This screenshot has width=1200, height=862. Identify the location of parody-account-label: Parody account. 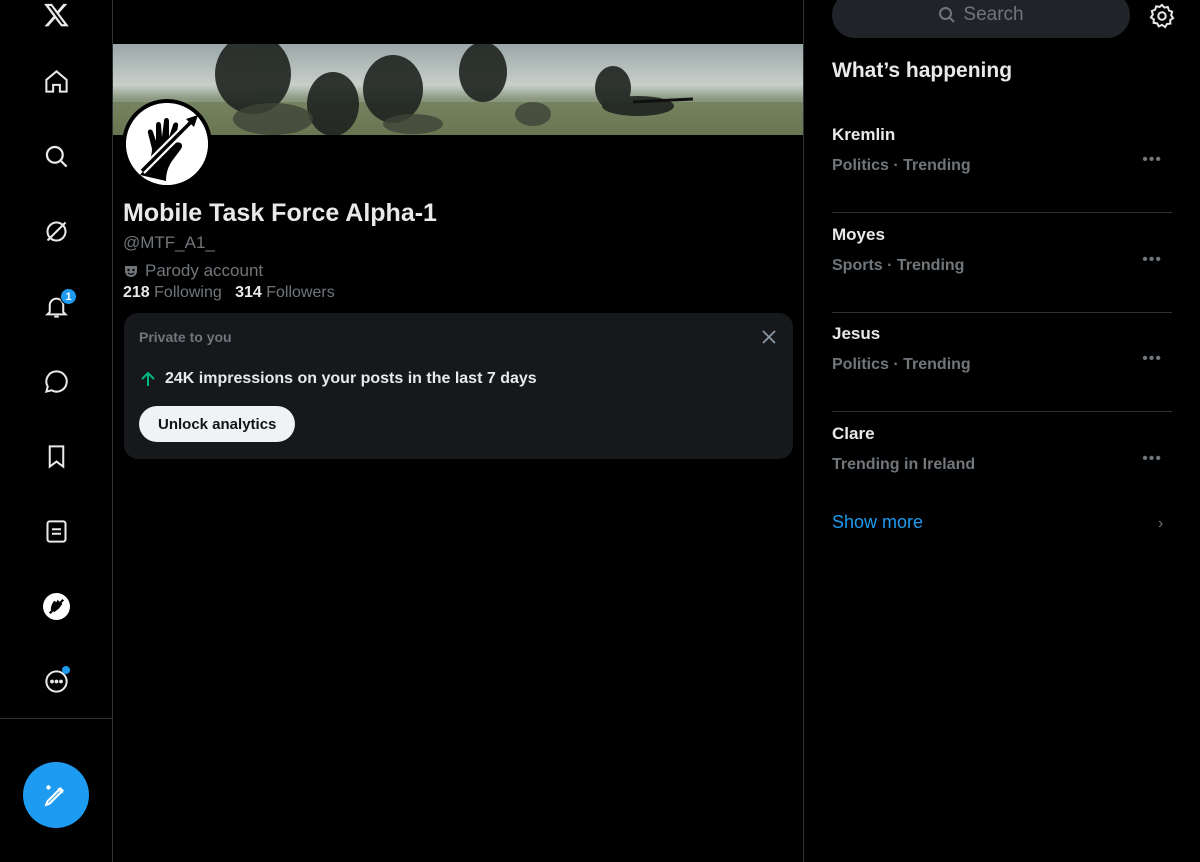
(193, 271).